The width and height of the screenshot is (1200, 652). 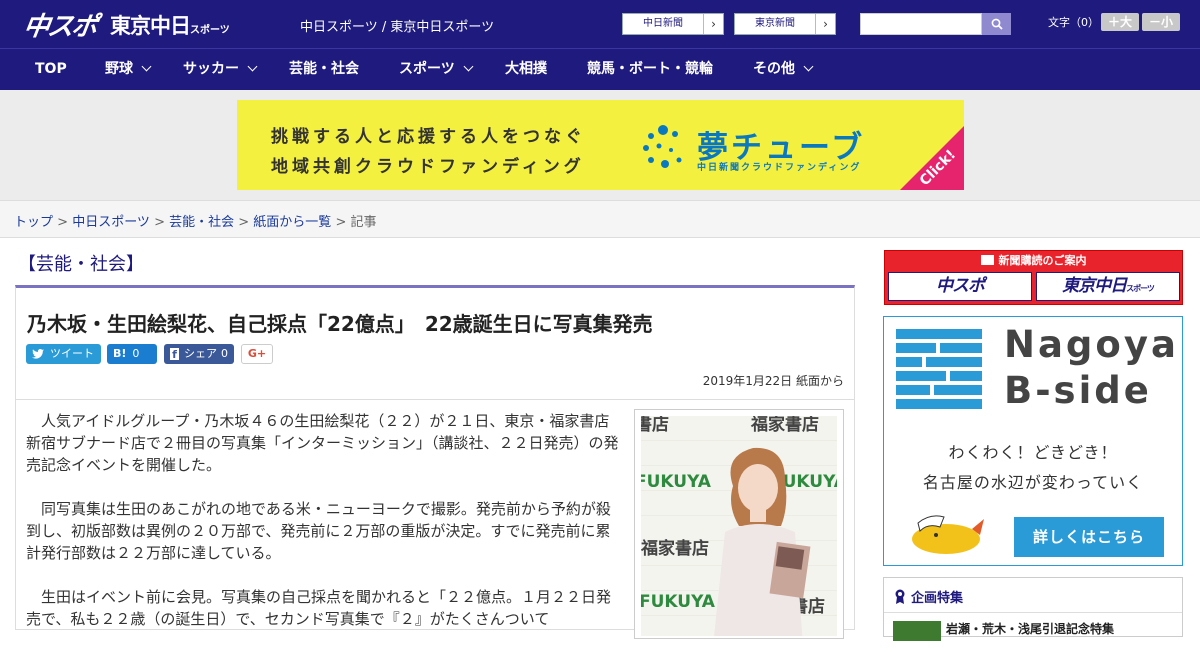 What do you see at coordinates (211, 69) in the screenshot?
I see `nav-label: サッカー` at bounding box center [211, 69].